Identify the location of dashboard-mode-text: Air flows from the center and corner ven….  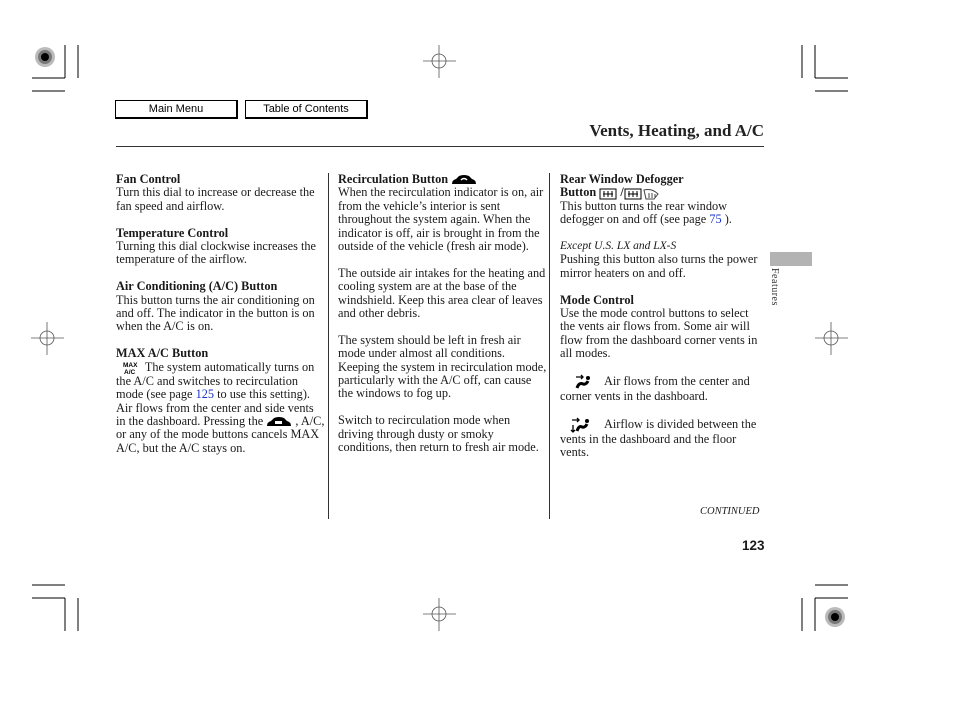
(655, 388).